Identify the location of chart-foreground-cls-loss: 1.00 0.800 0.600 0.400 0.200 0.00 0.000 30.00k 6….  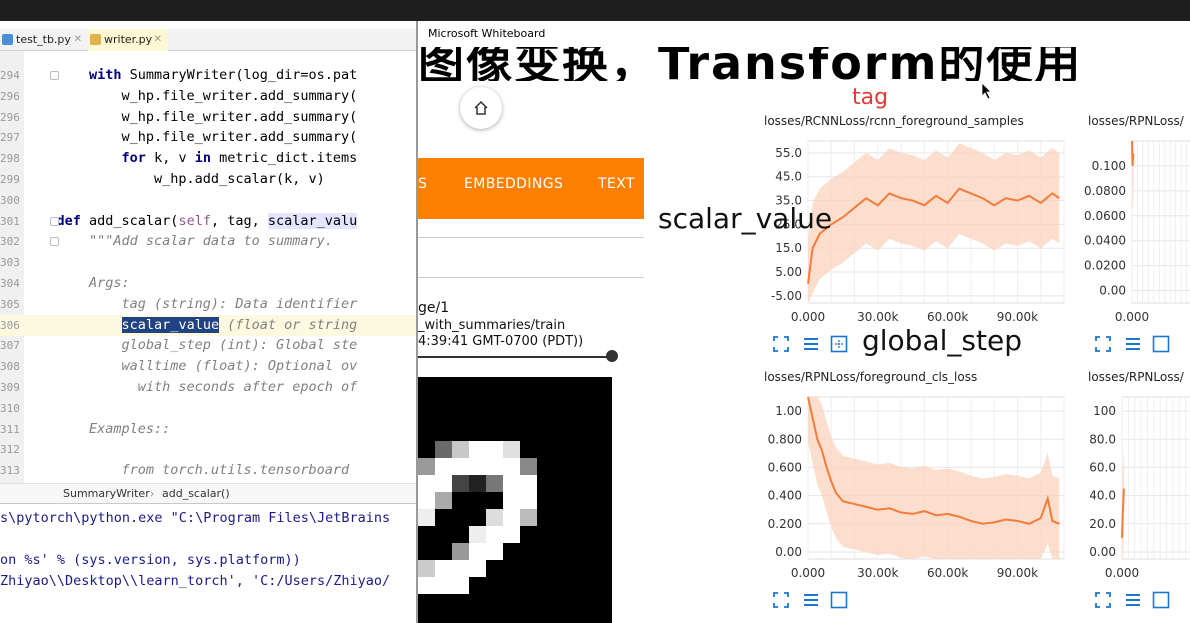
(913, 487).